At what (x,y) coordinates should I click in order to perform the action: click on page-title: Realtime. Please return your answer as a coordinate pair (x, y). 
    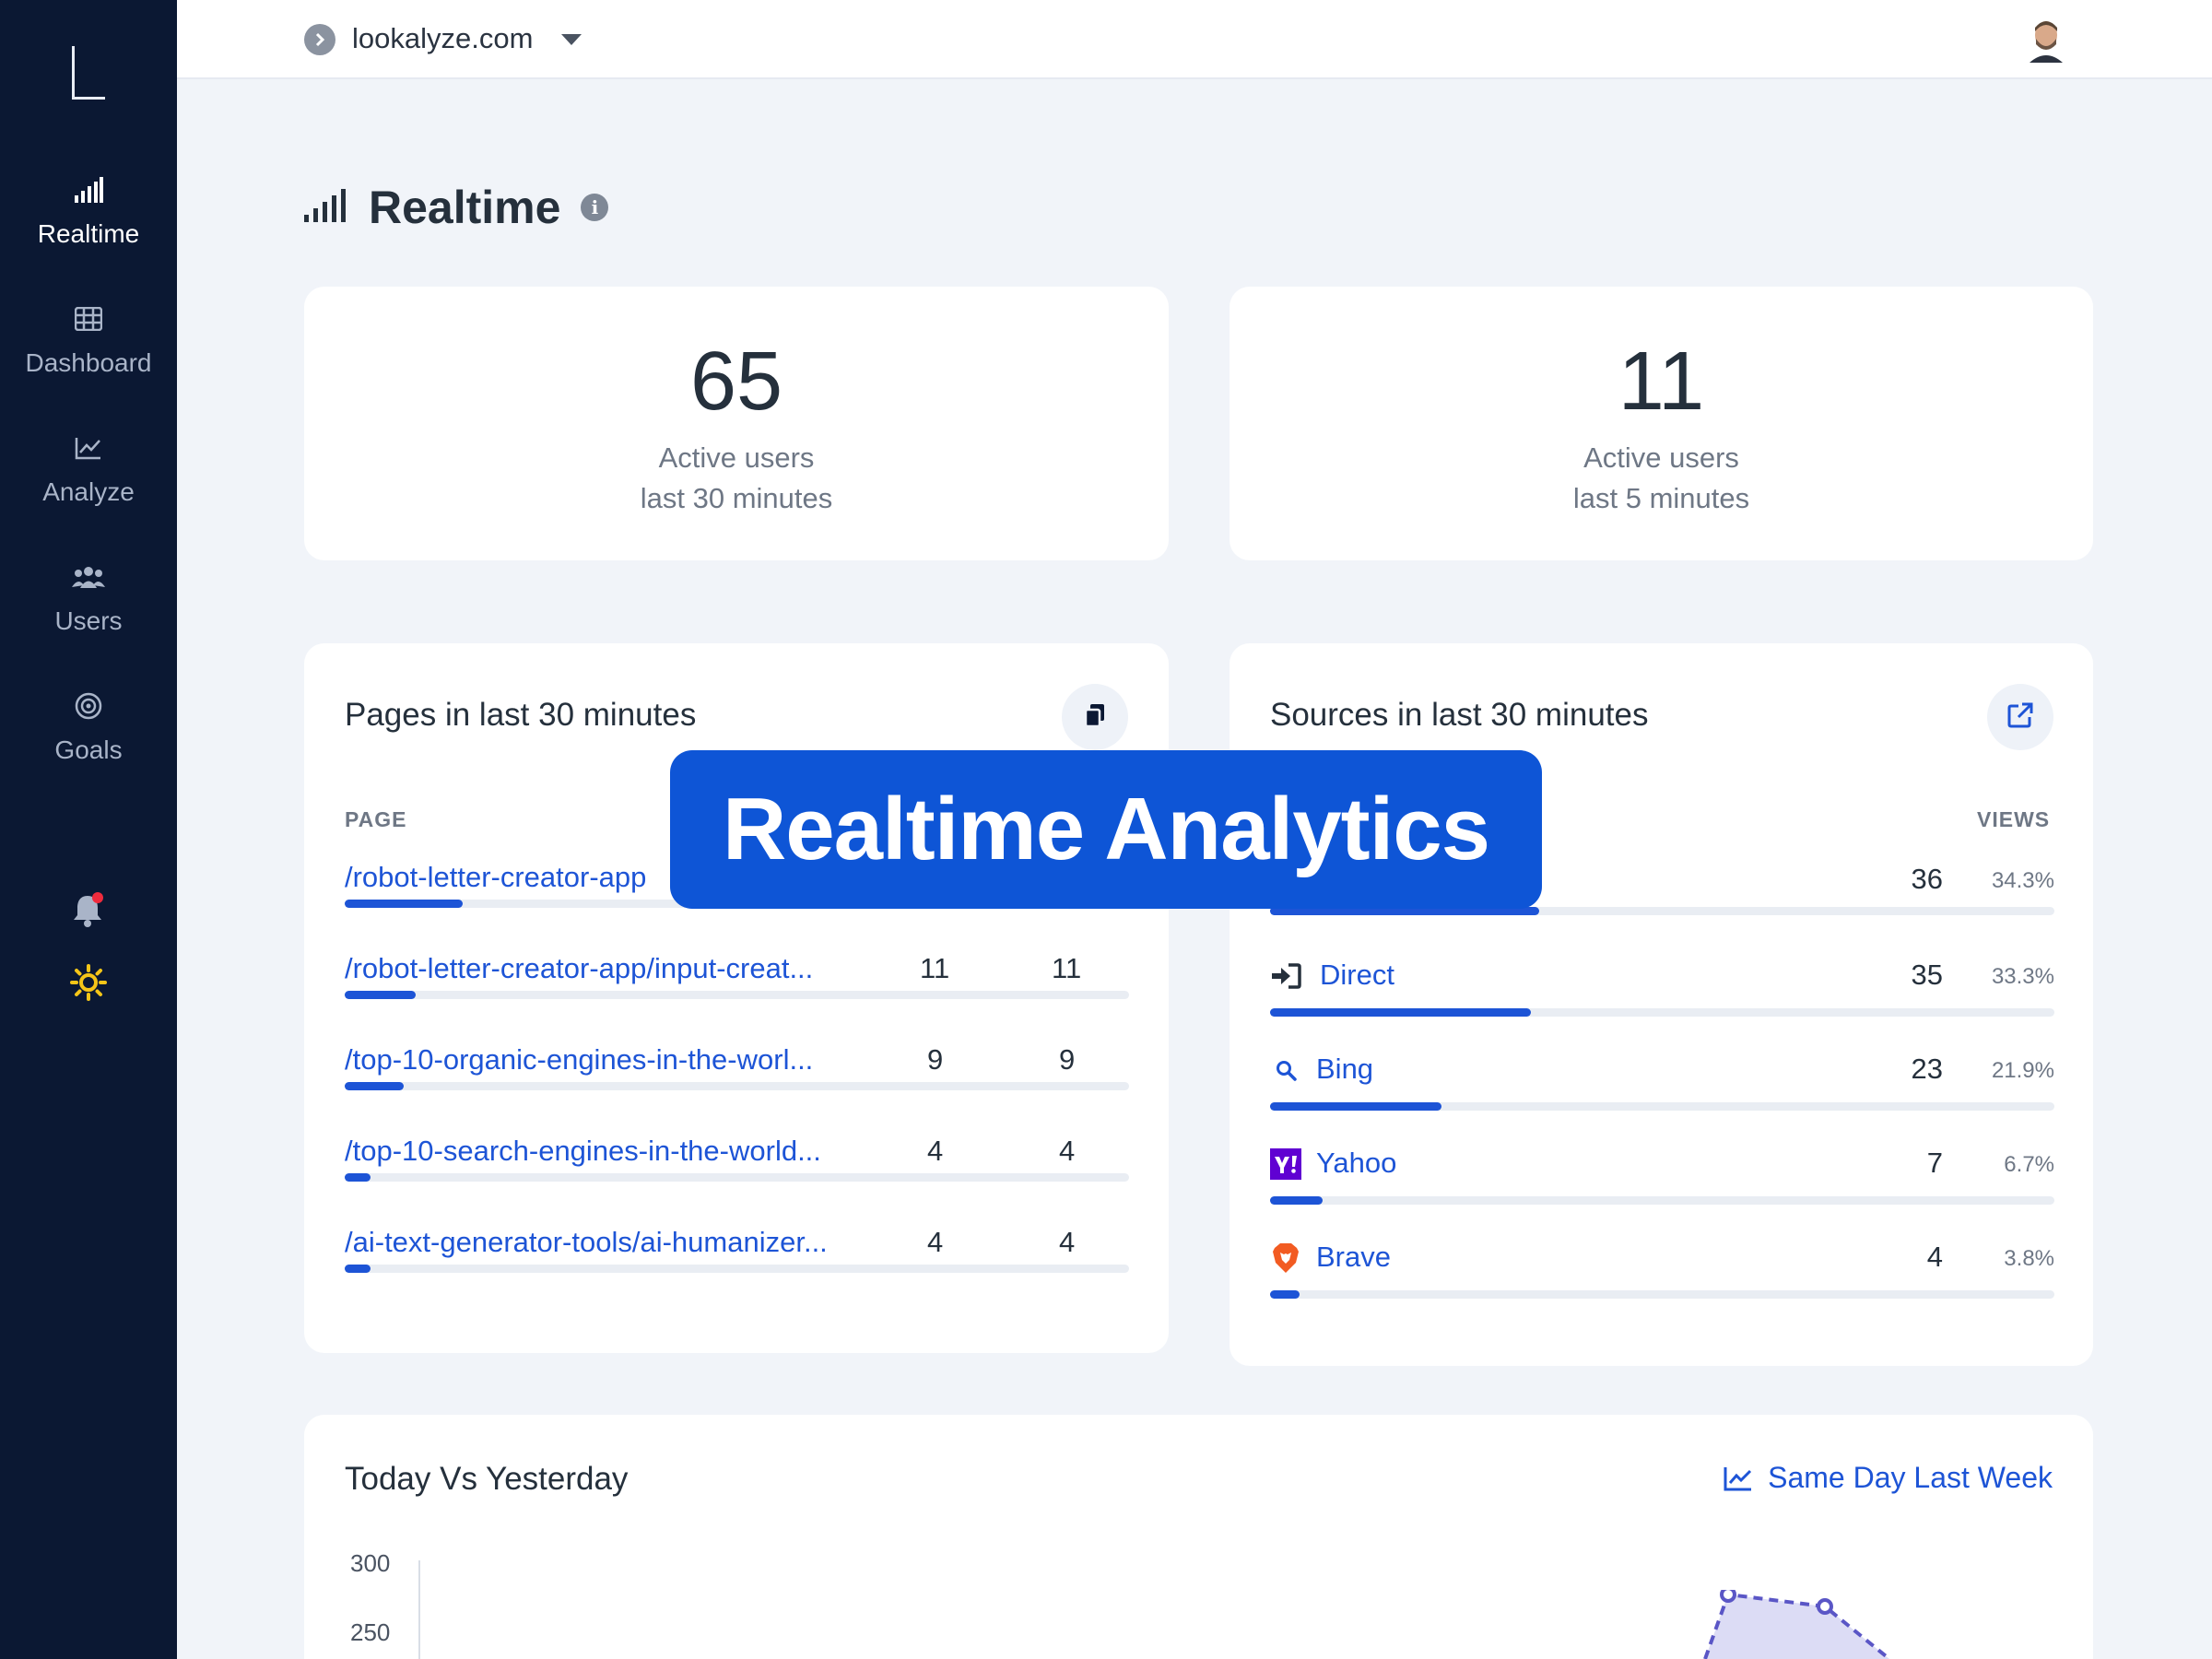
    Looking at the image, I should click on (465, 207).